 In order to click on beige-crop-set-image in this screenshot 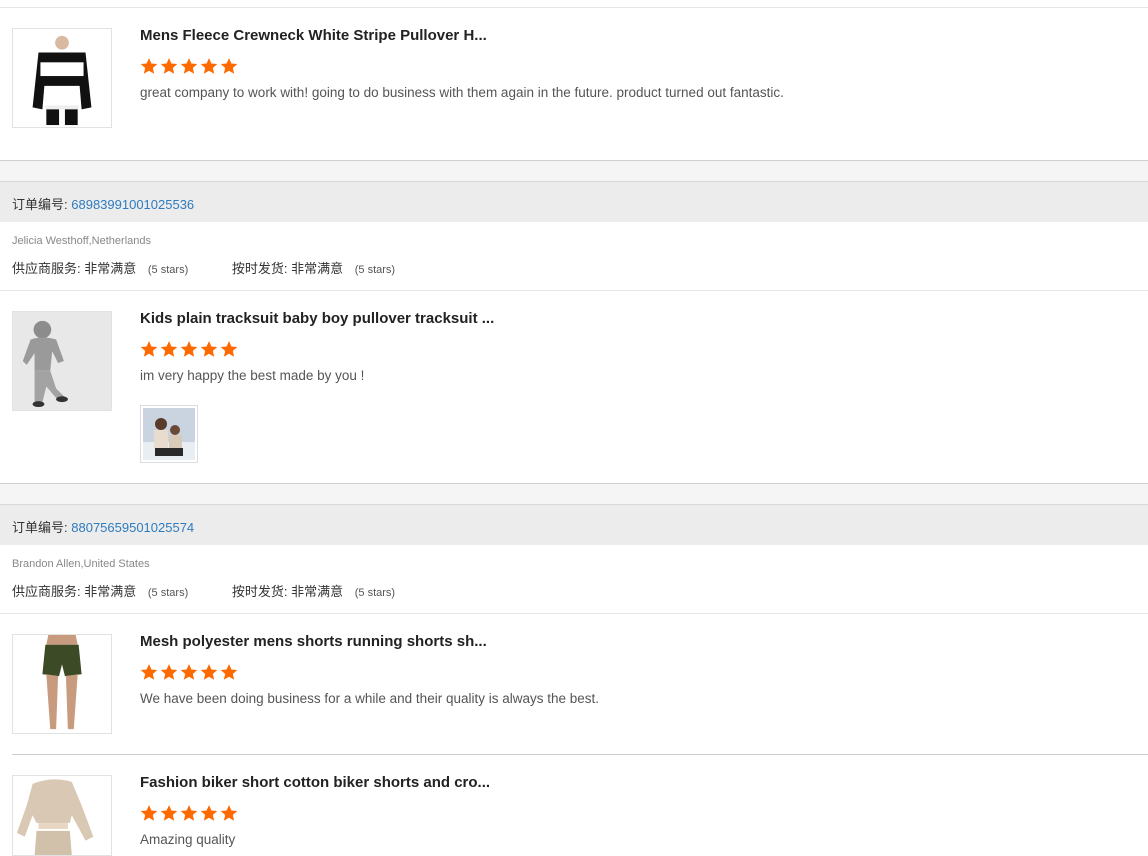, I will do `click(62, 815)`.